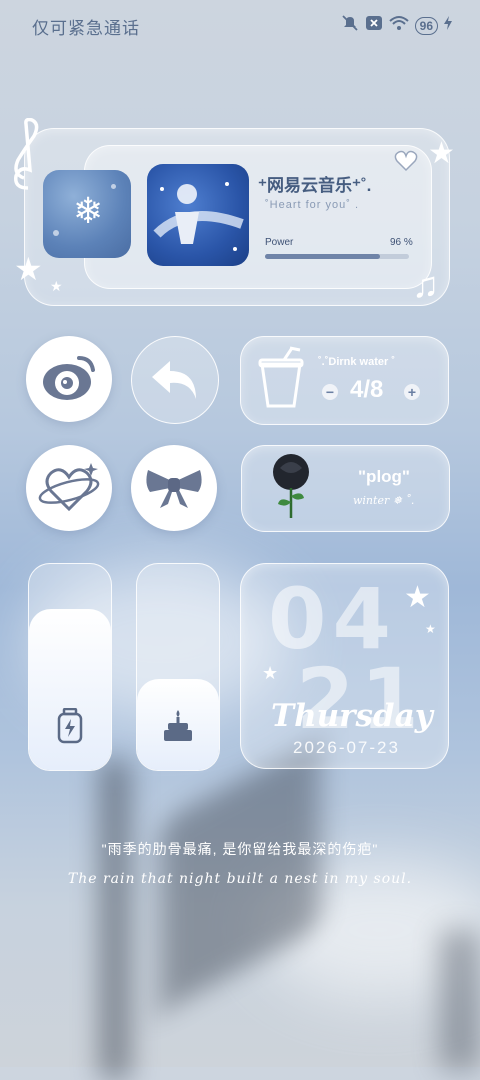 Image resolution: width=480 pixels, height=1080 pixels. I want to click on water-plus-button: +, so click(412, 392).